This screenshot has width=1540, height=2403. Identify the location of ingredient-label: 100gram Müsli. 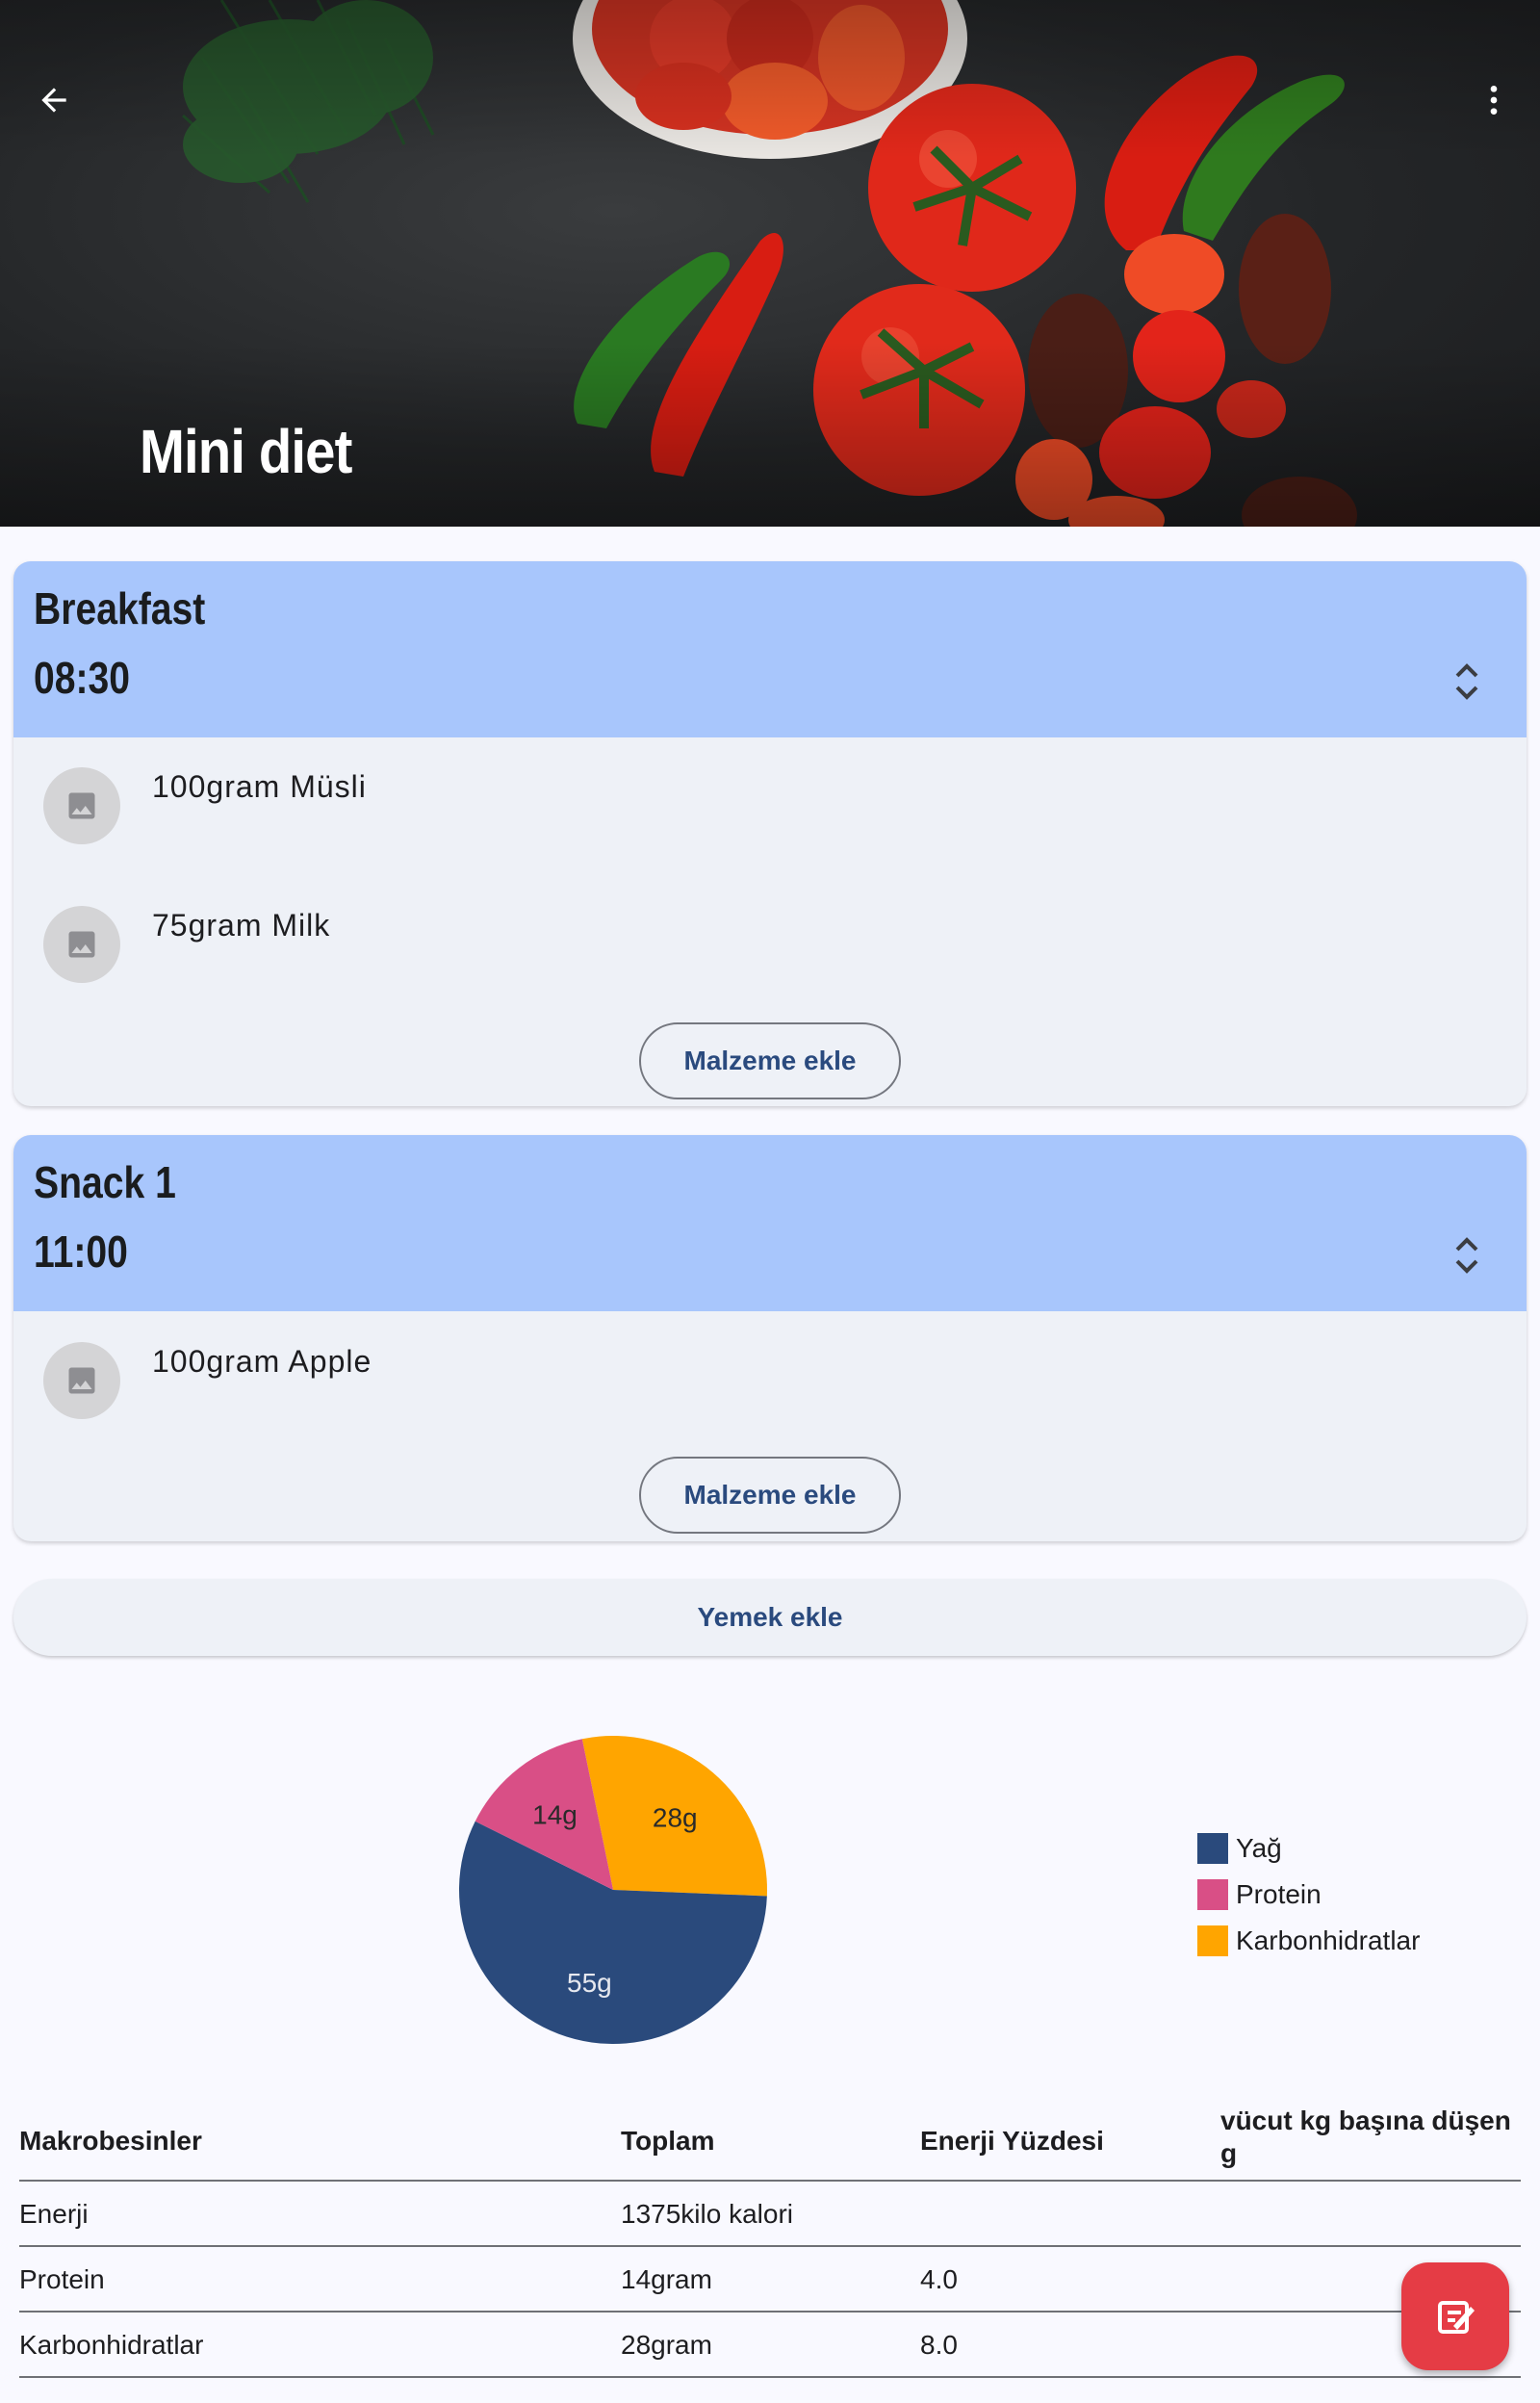
(259, 787).